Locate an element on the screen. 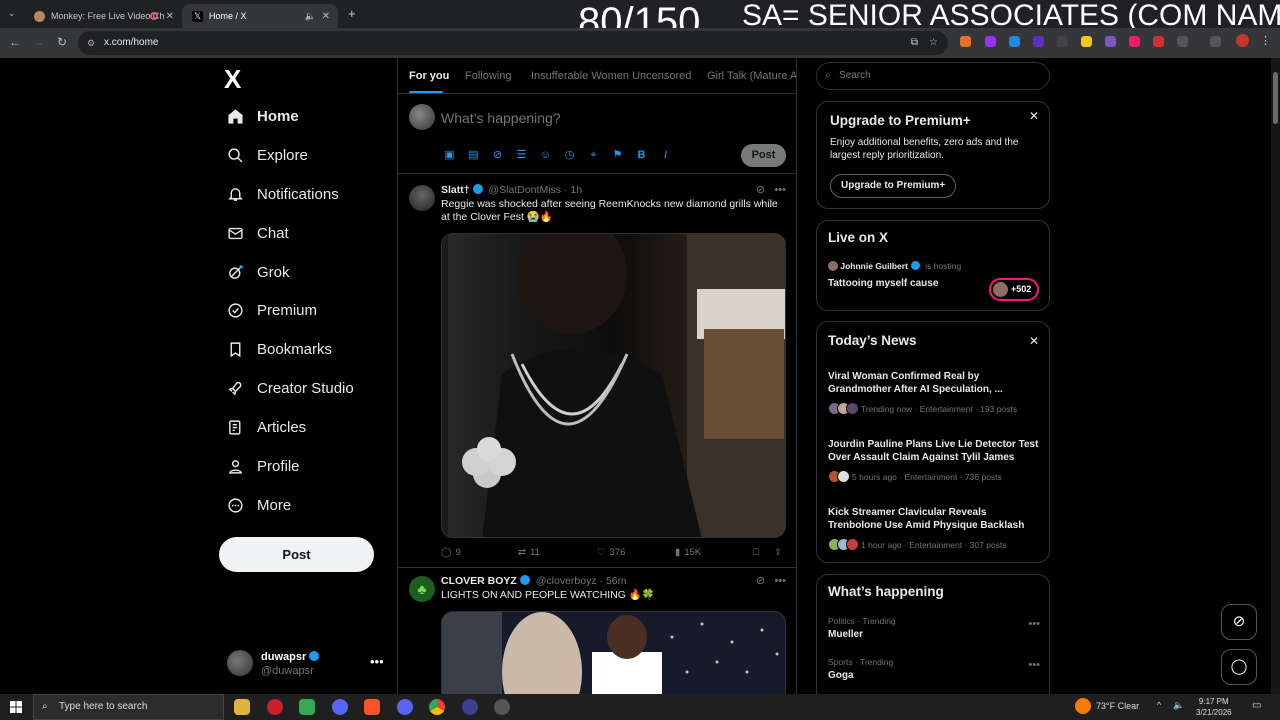  brave-icon is located at coordinates (372, 707).